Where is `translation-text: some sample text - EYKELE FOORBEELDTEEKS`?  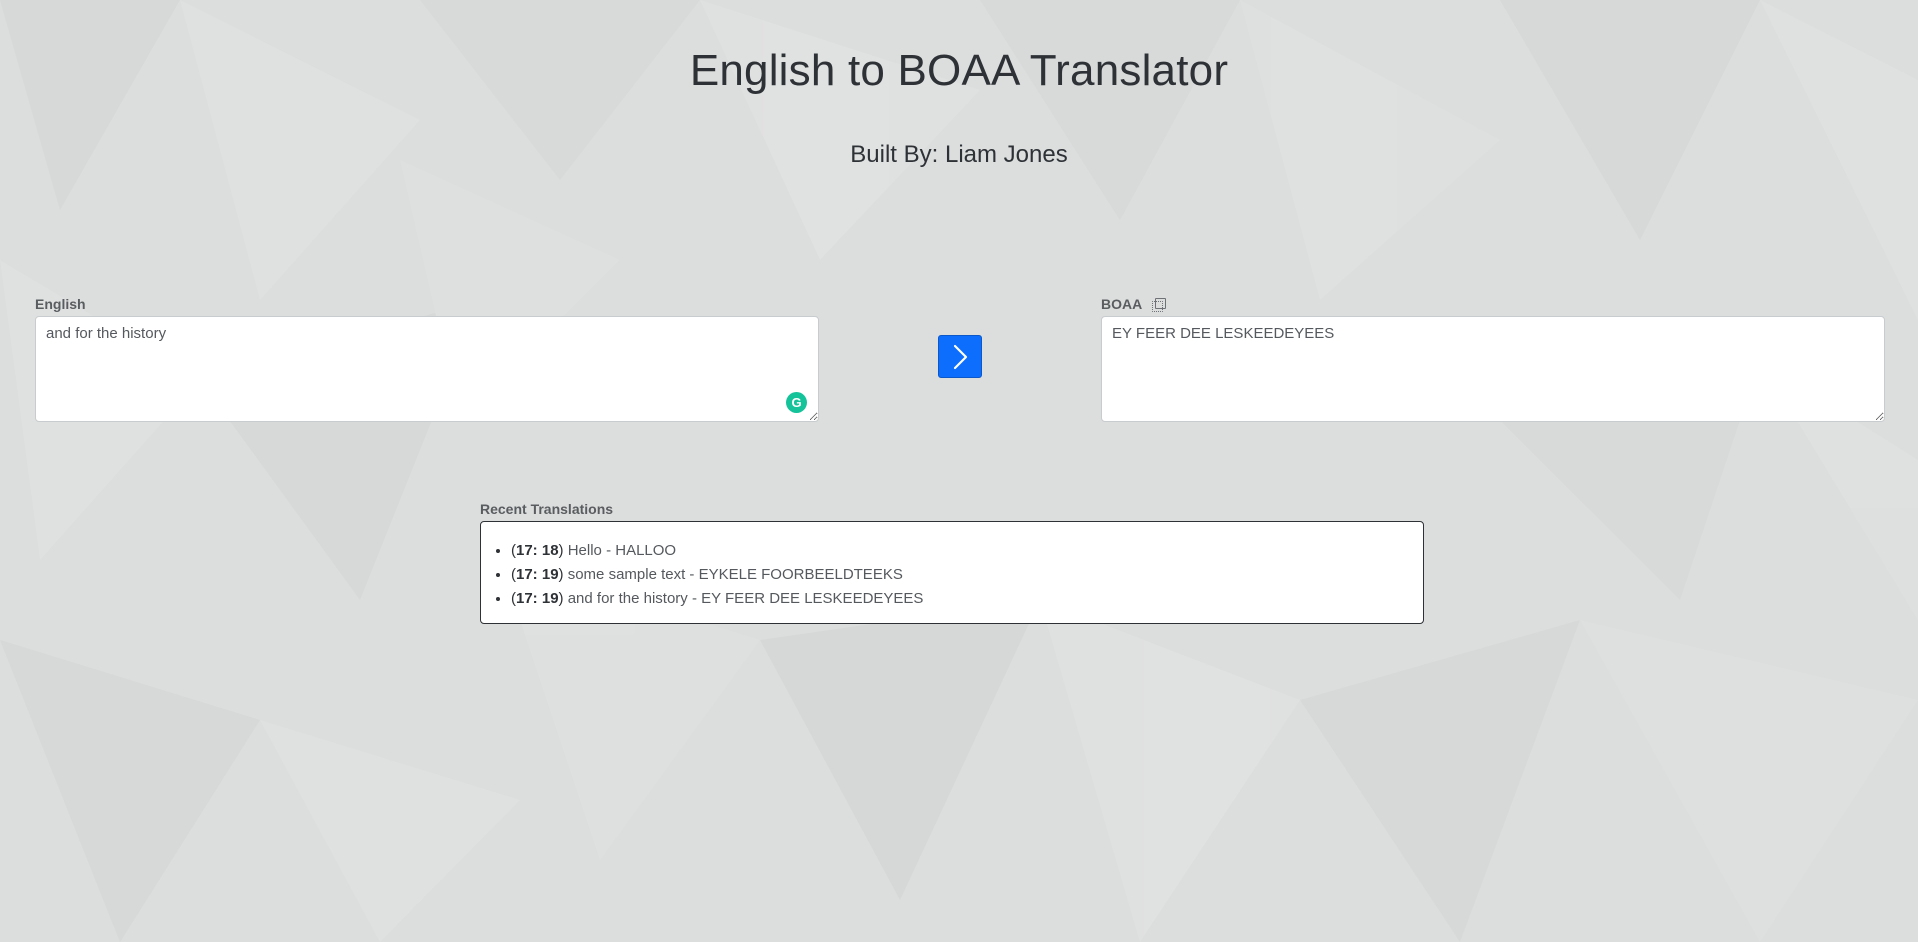 translation-text: some sample text - EYKELE FOORBEELDTEEKS is located at coordinates (735, 574).